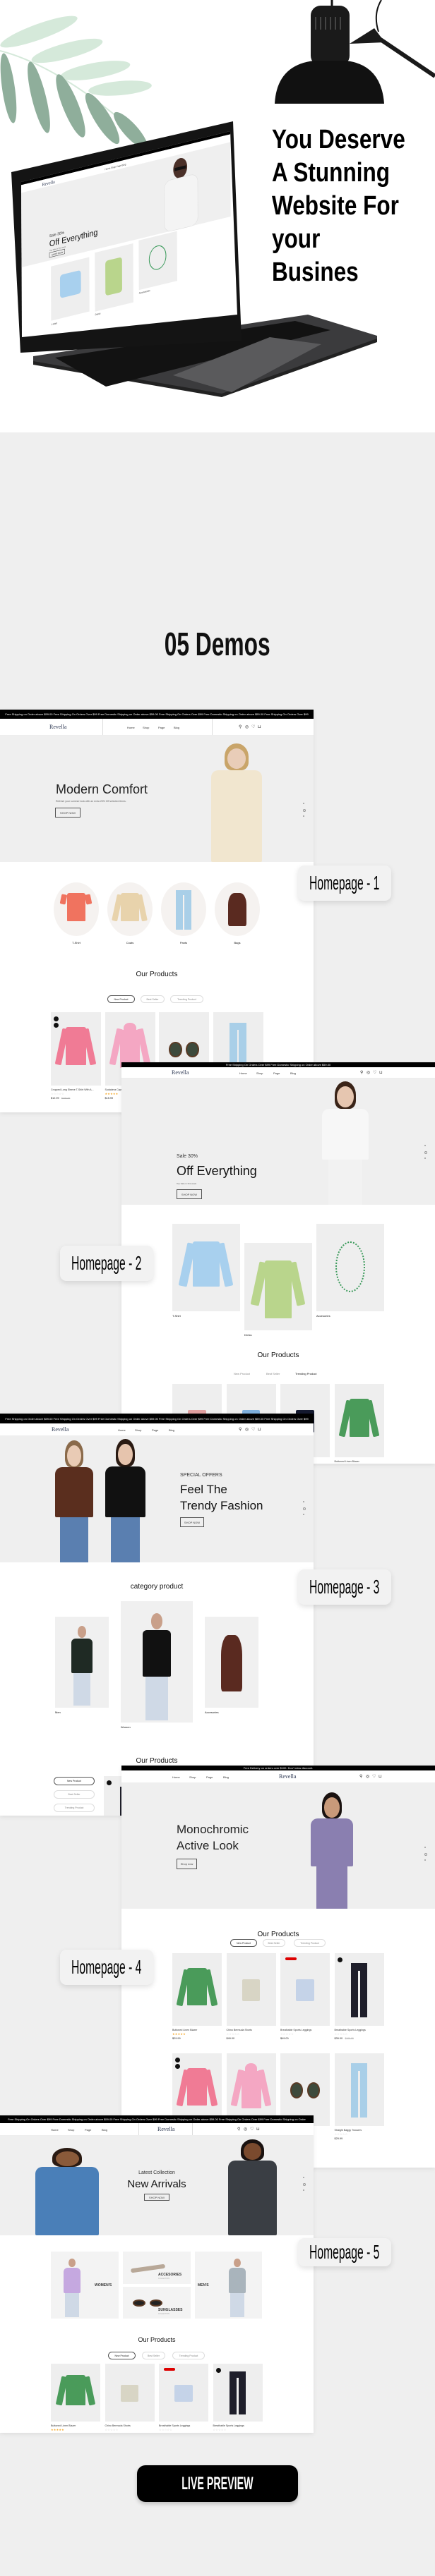 This screenshot has height=2576, width=435. Describe the element at coordinates (218, 2483) in the screenshot. I see `live-preview-button: LIVE PREVIEW` at that location.